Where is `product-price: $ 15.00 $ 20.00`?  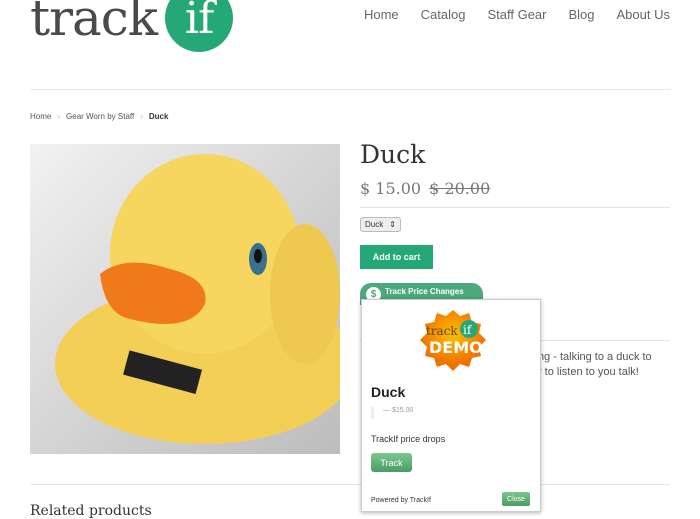
product-price: $ 15.00 $ 20.00 is located at coordinates (425, 188).